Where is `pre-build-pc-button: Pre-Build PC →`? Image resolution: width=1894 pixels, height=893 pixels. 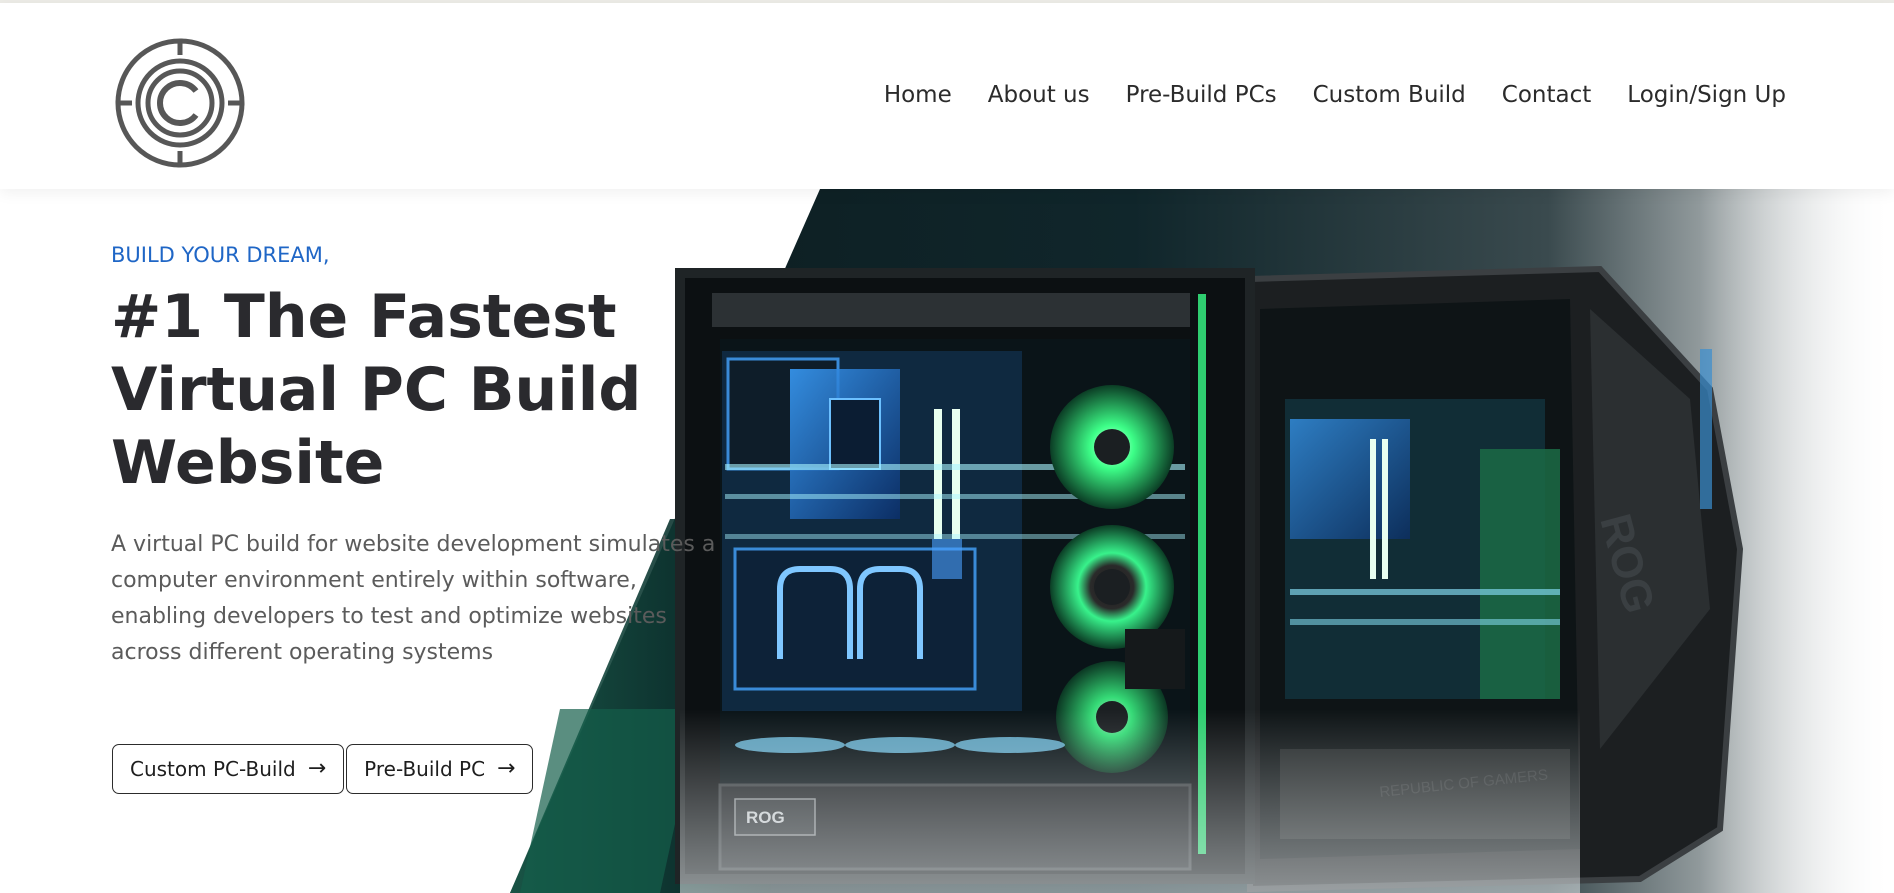
pre-build-pc-button: Pre-Build PC → is located at coordinates (440, 769).